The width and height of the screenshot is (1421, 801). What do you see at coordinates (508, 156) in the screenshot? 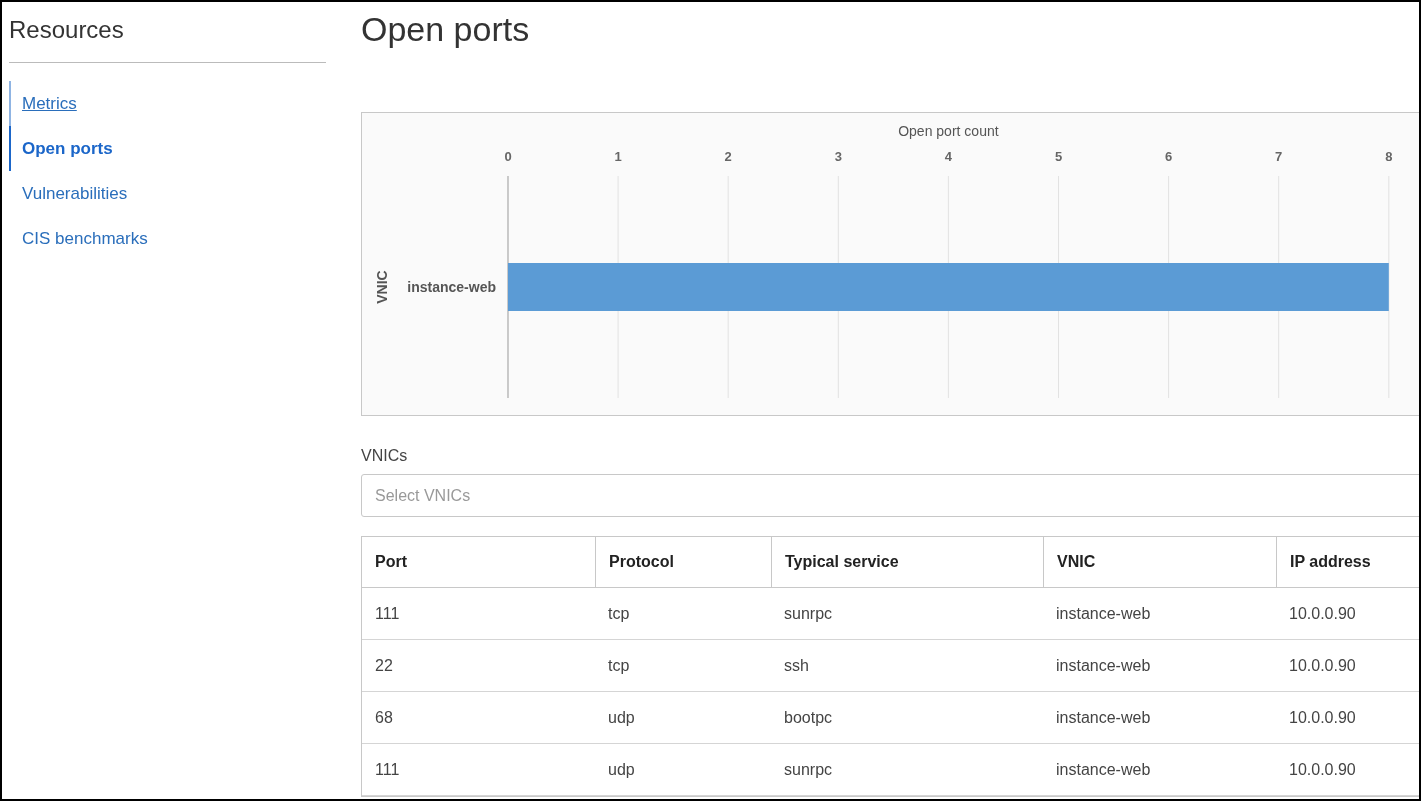
I see `tick-label: 0` at bounding box center [508, 156].